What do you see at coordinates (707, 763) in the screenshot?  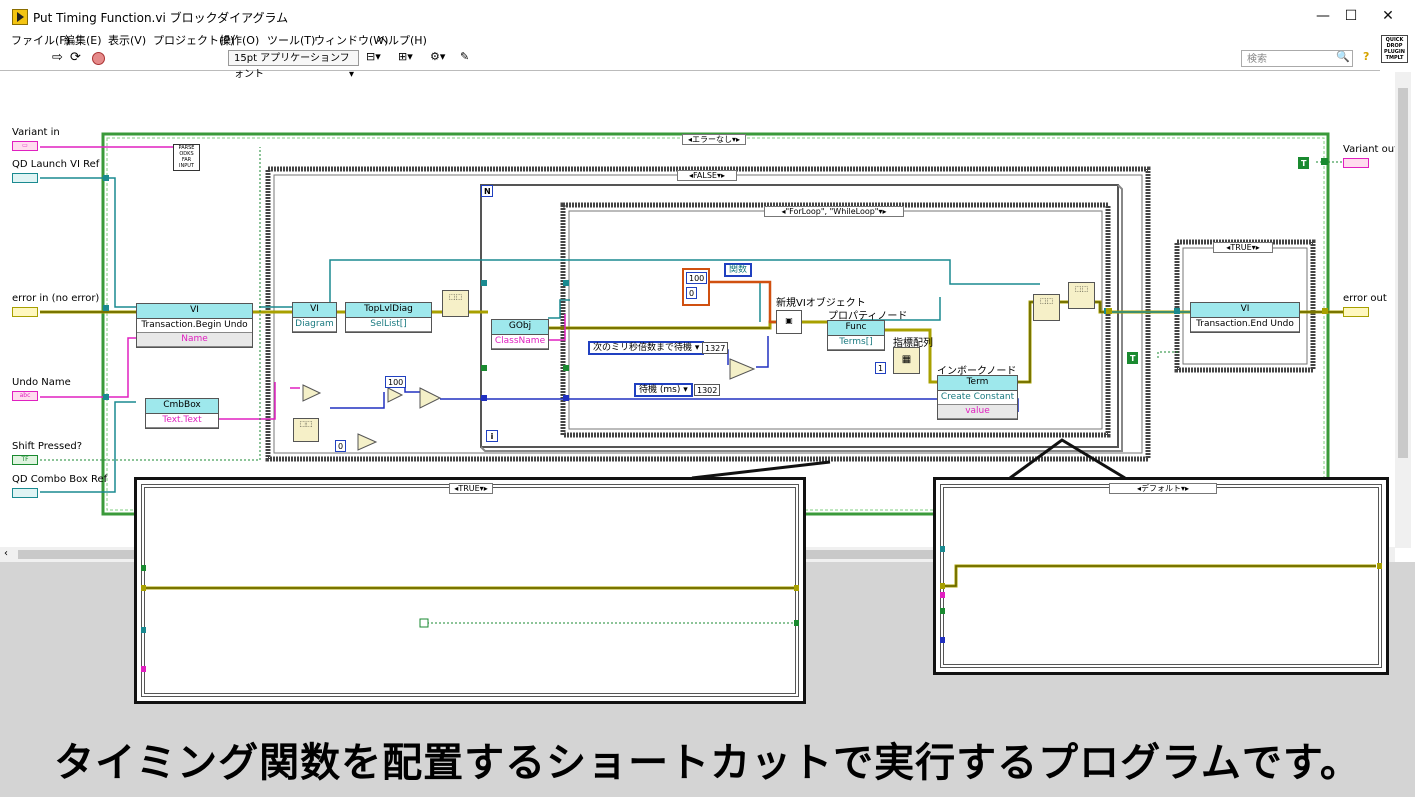 I see `caption-text: タイミング関数を配置するショートカットで実行するプログラムです。` at bounding box center [707, 763].